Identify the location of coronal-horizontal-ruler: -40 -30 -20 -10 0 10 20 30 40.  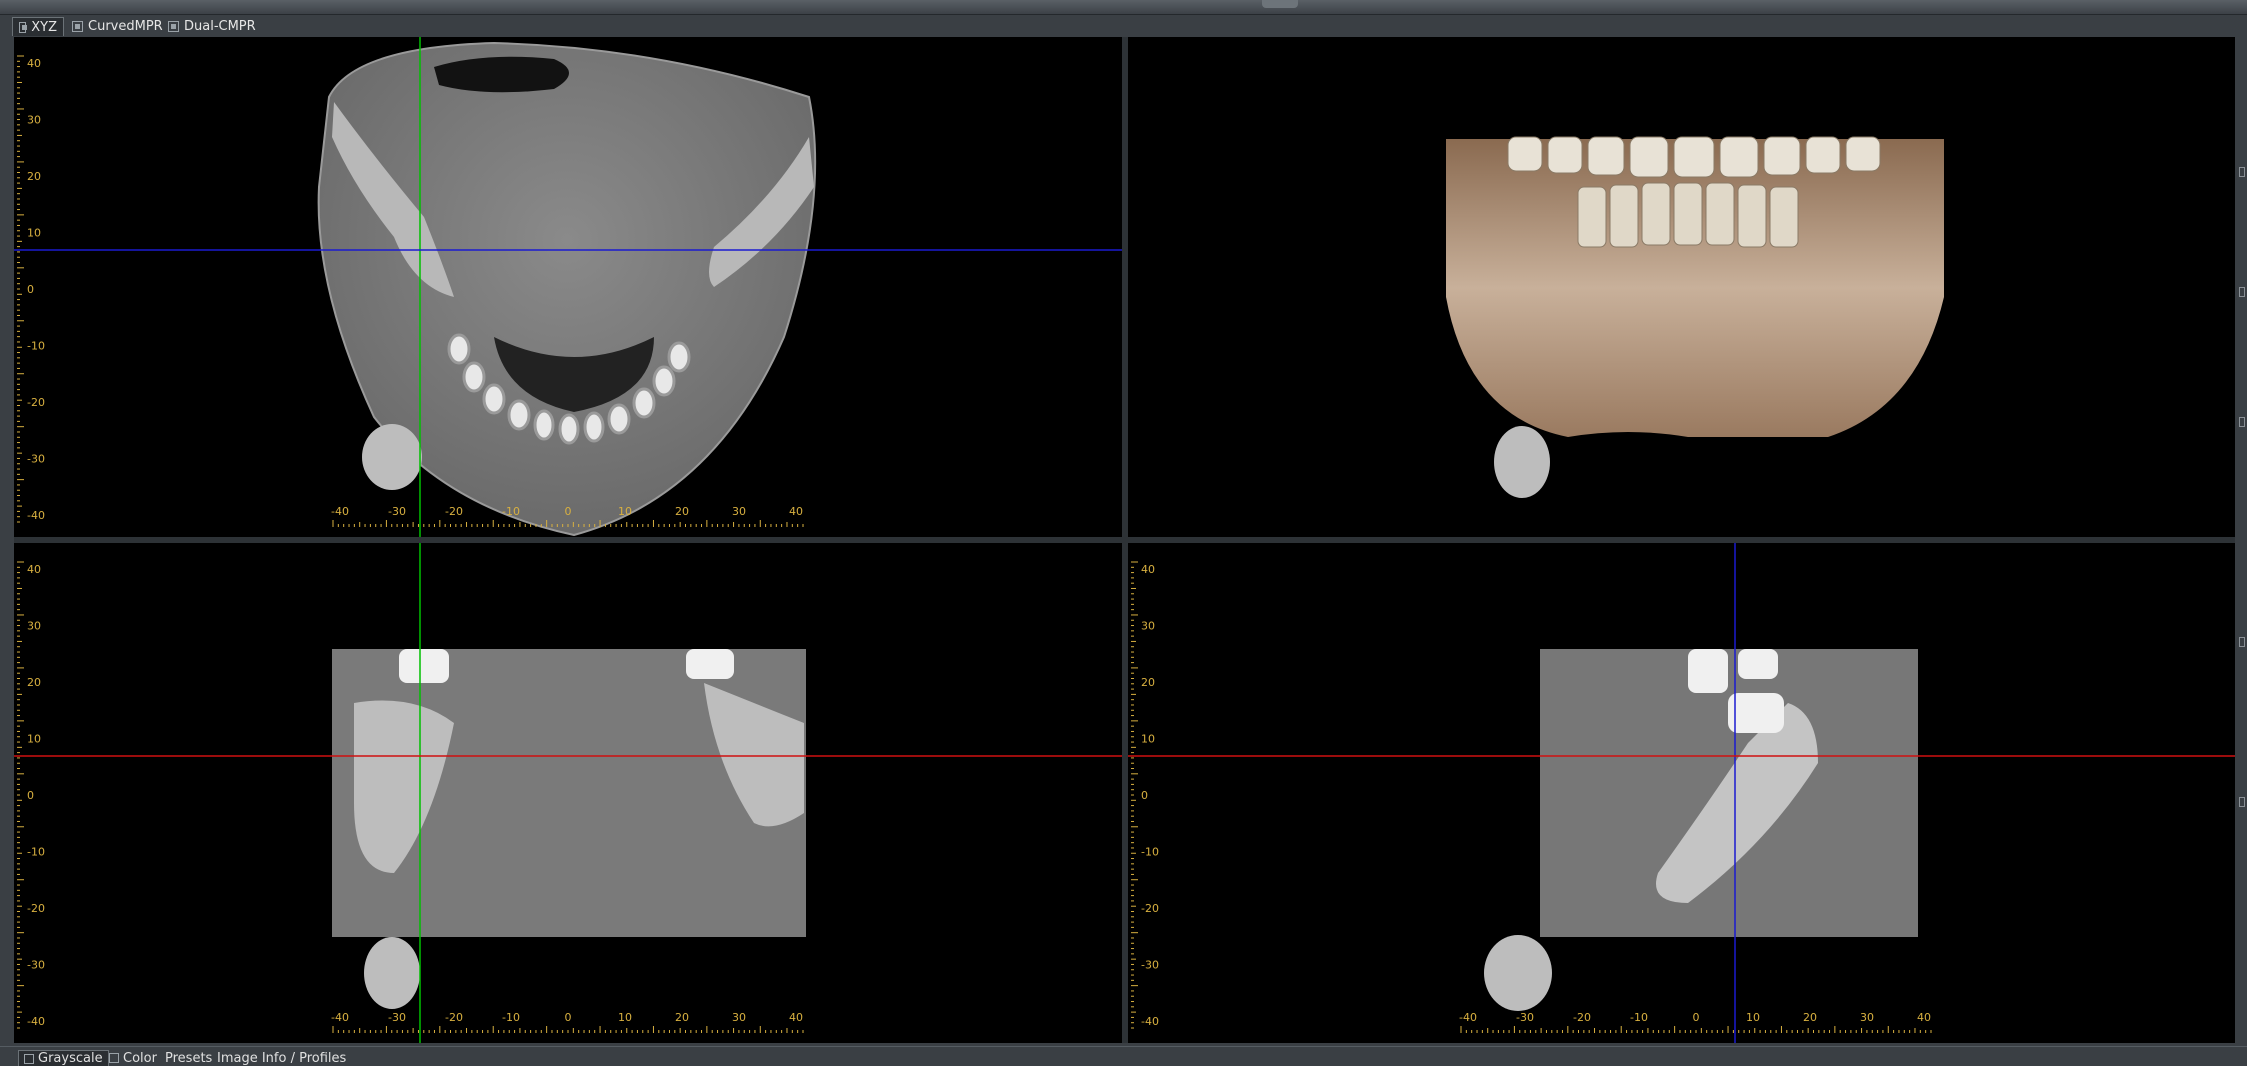
(567, 1022).